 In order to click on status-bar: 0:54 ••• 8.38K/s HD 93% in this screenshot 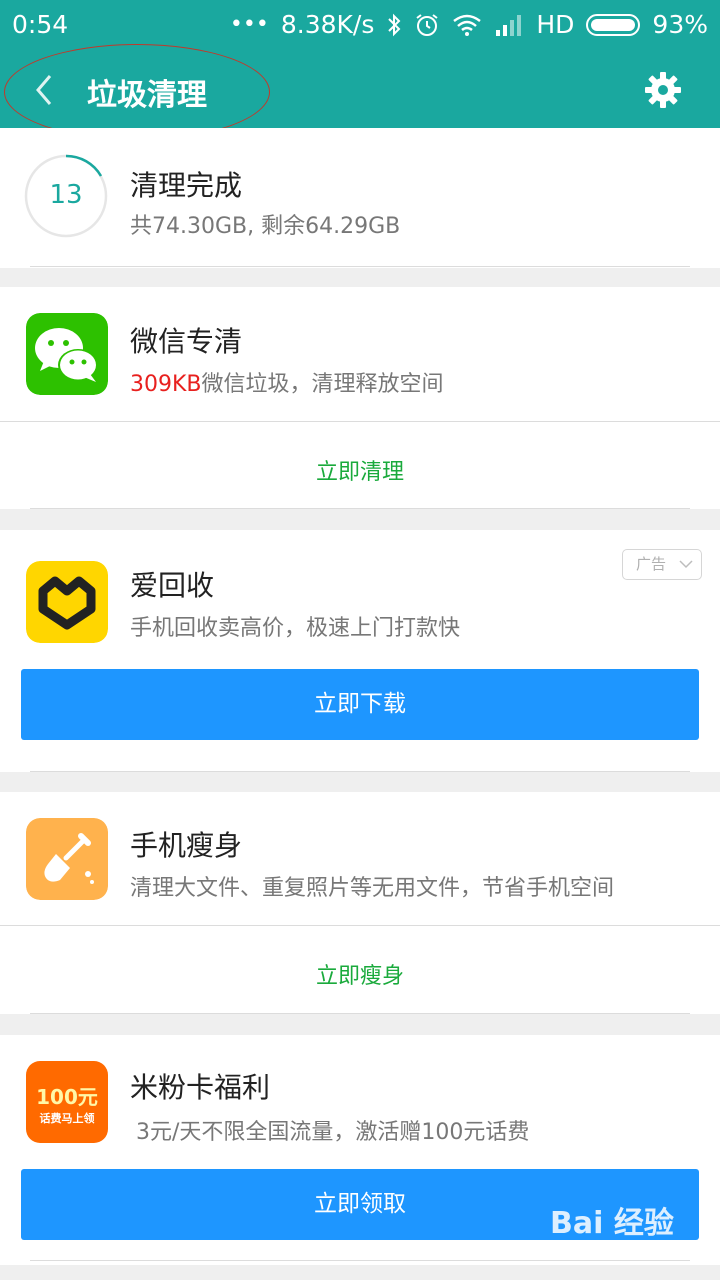, I will do `click(360, 26)`.